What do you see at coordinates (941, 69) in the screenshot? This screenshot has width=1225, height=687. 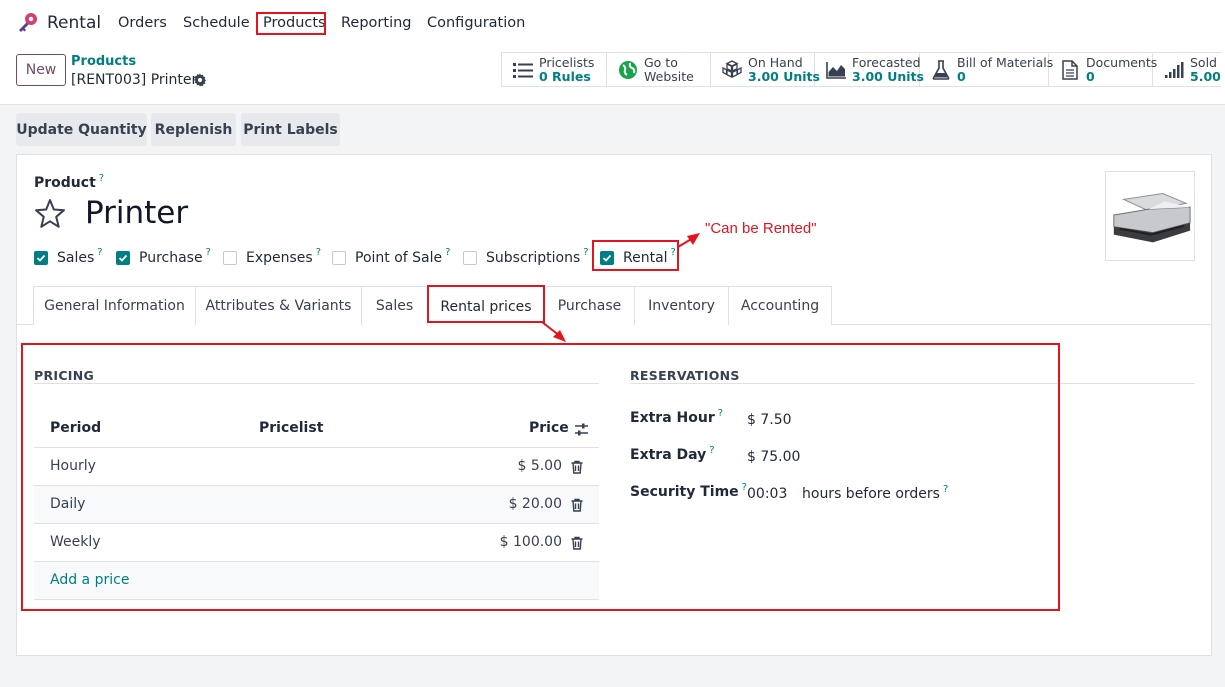 I see `flask-icon` at bounding box center [941, 69].